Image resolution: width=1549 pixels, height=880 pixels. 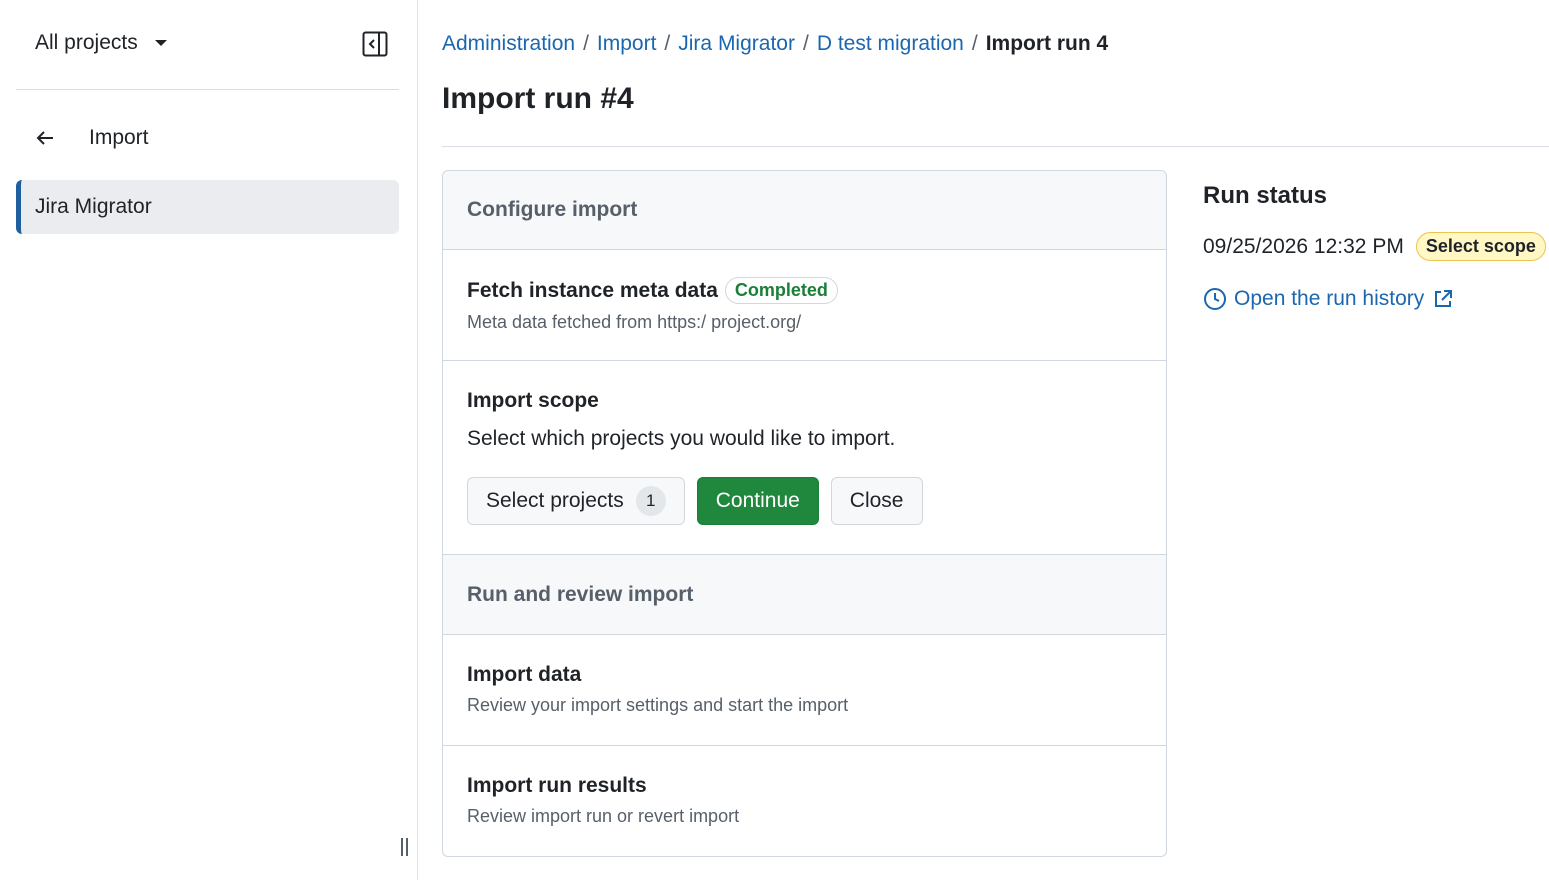 What do you see at coordinates (1265, 195) in the screenshot?
I see `run-status-title: Run status` at bounding box center [1265, 195].